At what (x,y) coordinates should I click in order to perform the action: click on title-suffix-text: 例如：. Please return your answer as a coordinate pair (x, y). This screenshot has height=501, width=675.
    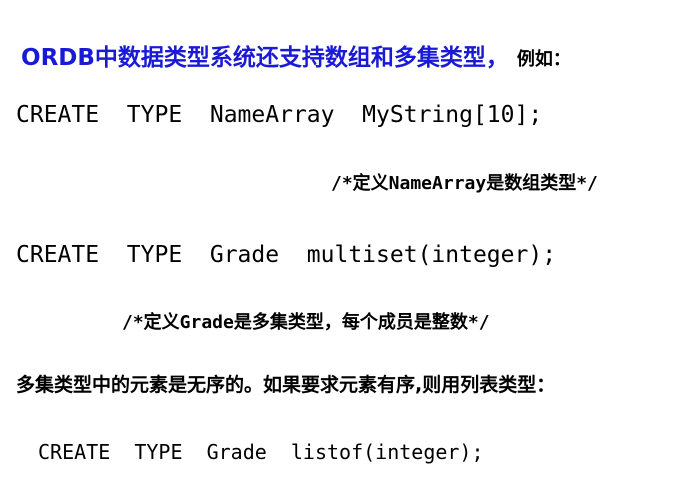
    Looking at the image, I should click on (543, 59).